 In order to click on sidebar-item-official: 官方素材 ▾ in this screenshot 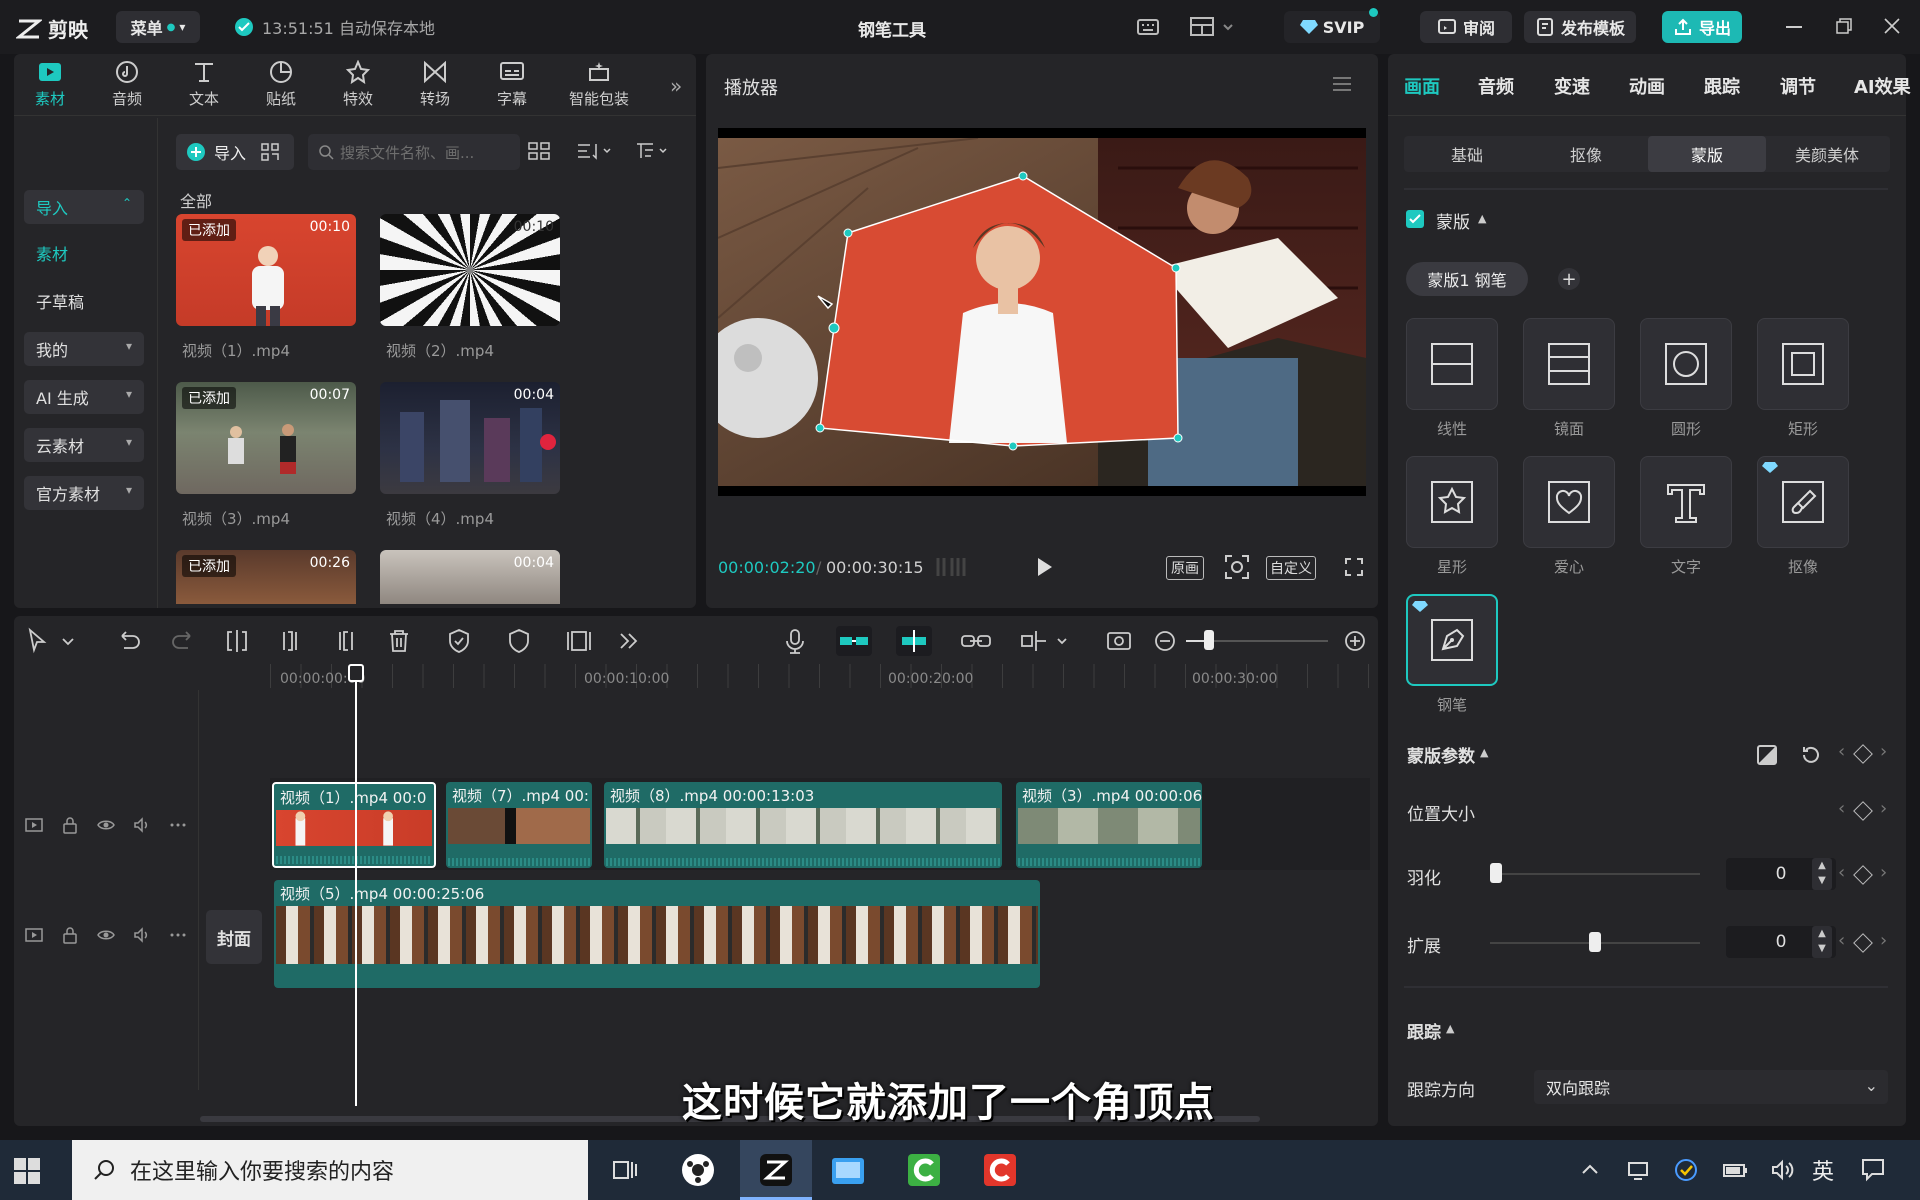, I will do `click(84, 493)`.